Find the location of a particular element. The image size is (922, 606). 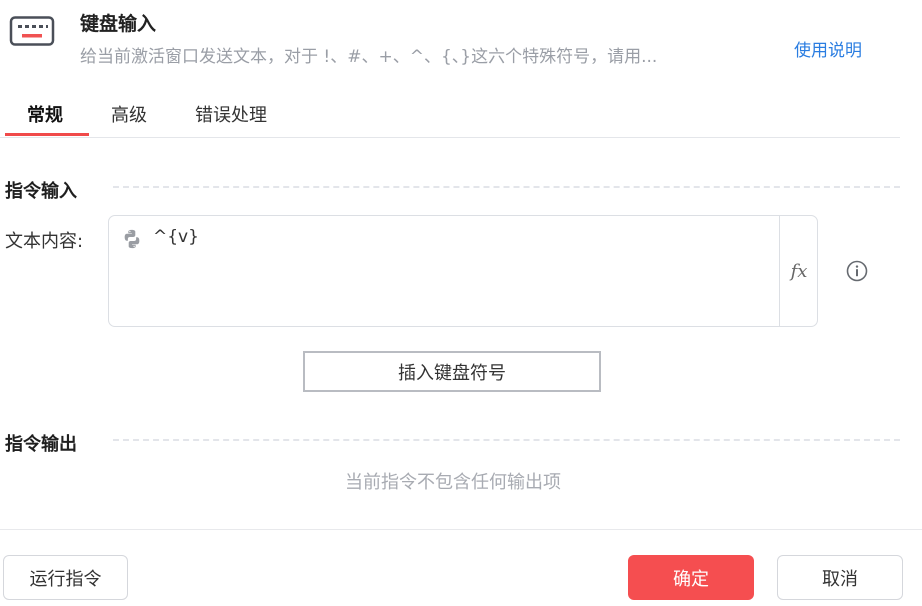

info-icon is located at coordinates (857, 271).